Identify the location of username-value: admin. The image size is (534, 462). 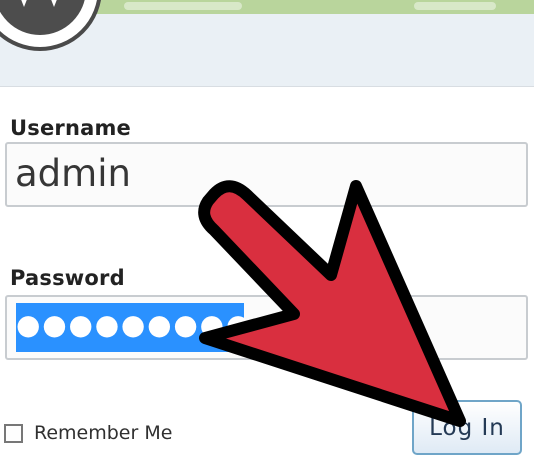
(73, 173).